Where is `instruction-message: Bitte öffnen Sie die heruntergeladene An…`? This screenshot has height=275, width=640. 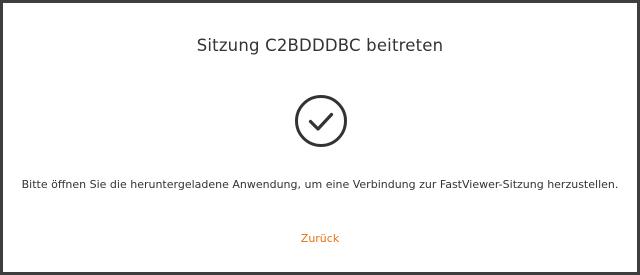 instruction-message: Bitte öffnen Sie die heruntergeladene An… is located at coordinates (320, 184).